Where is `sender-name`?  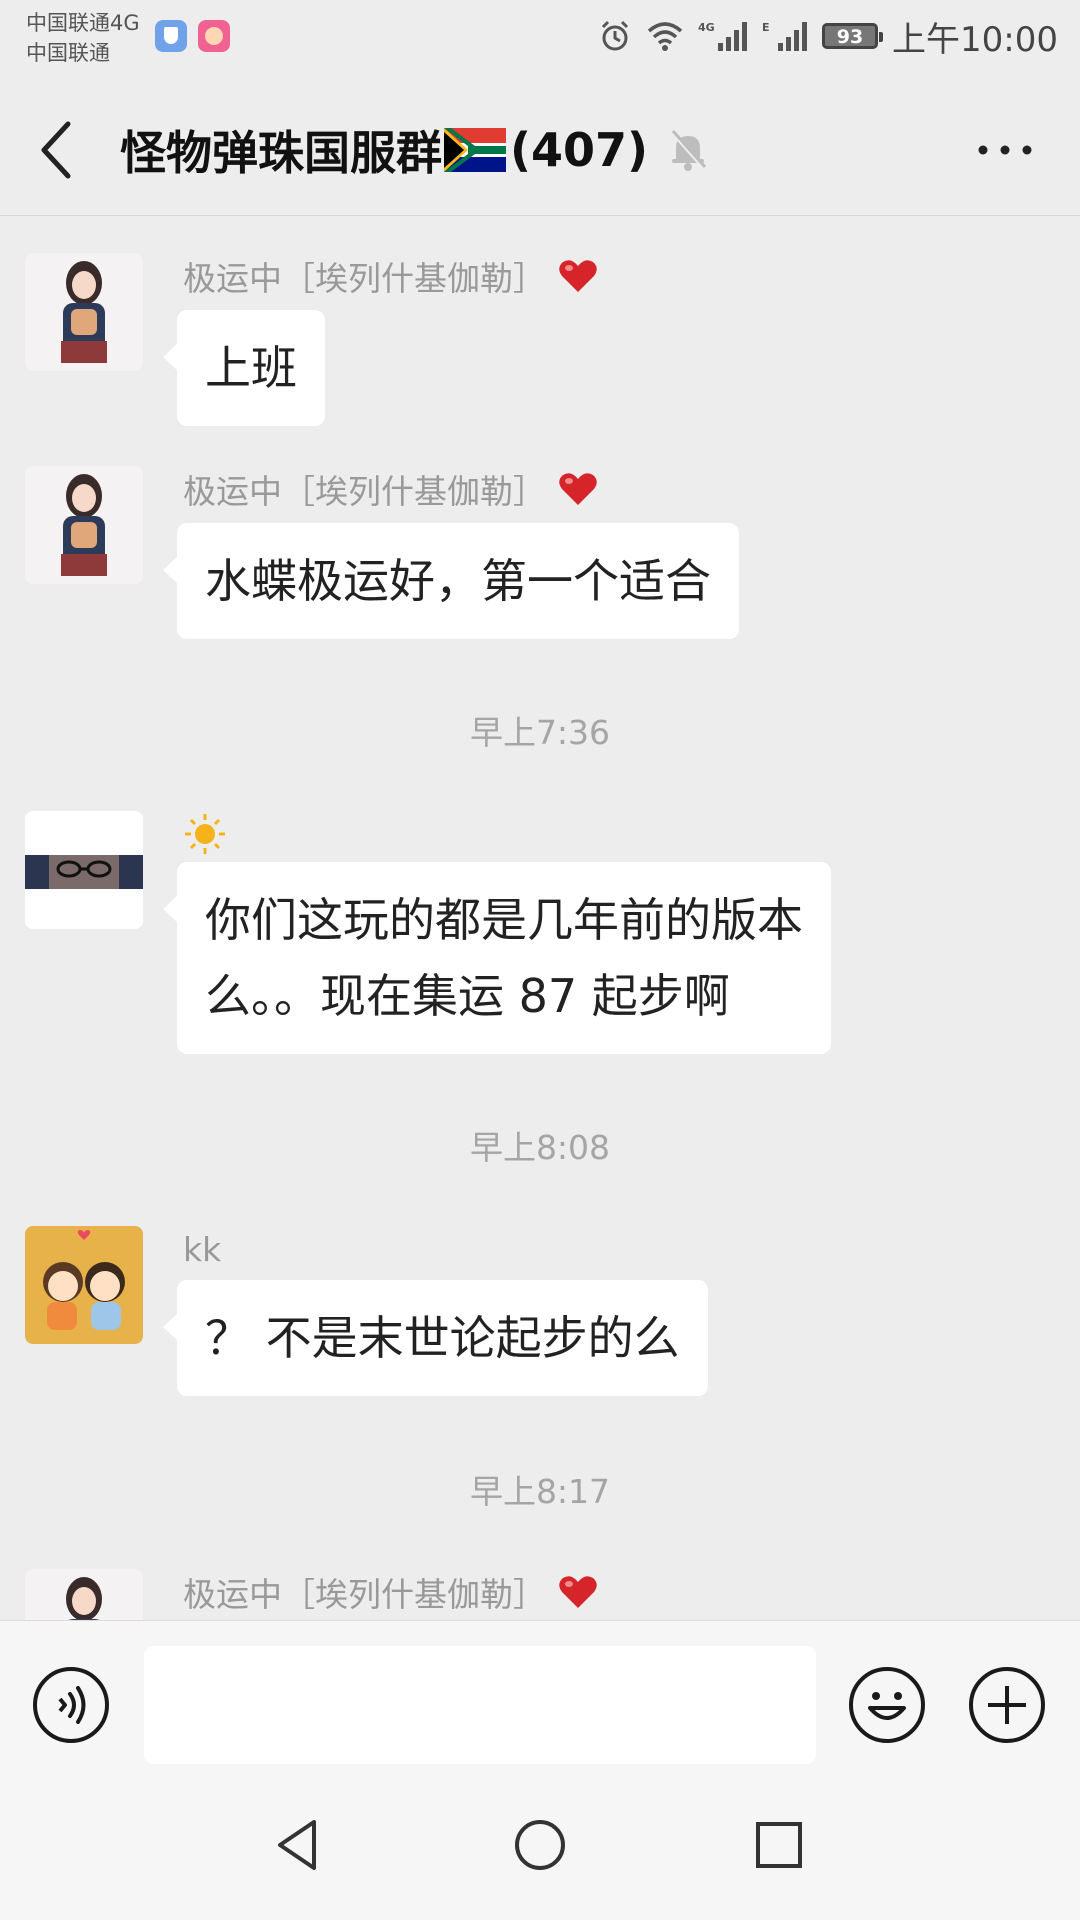
sender-name is located at coordinates (205, 834).